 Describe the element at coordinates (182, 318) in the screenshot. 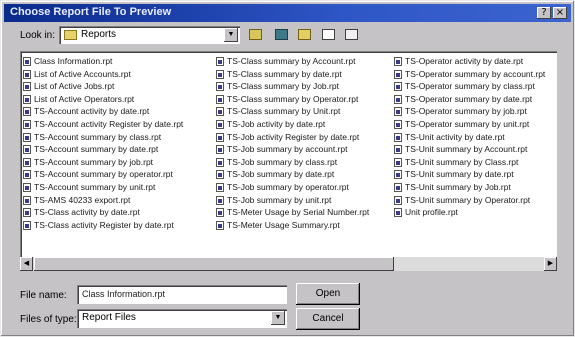

I see `file-type-dropdown: Report Files ▼` at that location.